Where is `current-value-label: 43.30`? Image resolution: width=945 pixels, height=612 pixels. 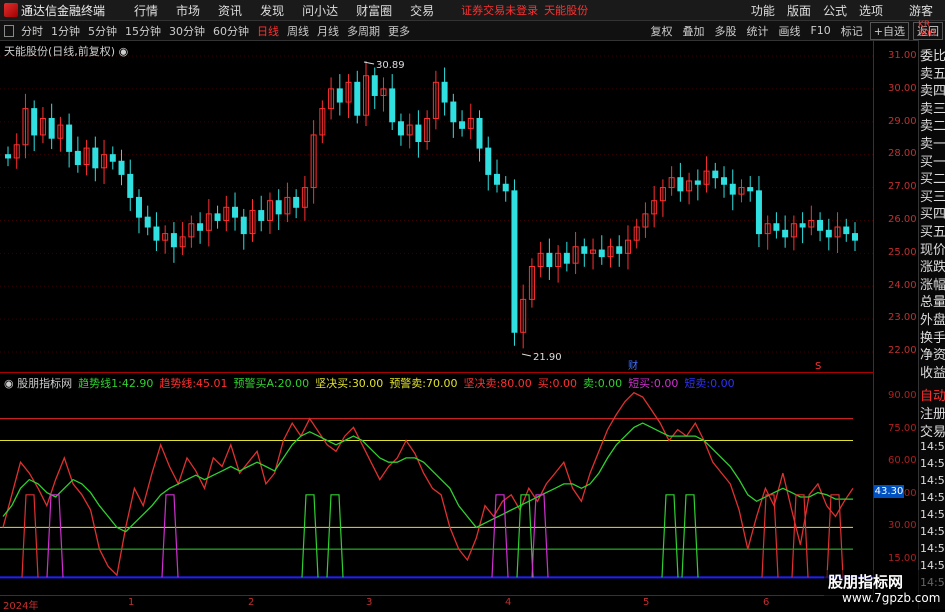 current-value-label: 43.30 is located at coordinates (889, 491).